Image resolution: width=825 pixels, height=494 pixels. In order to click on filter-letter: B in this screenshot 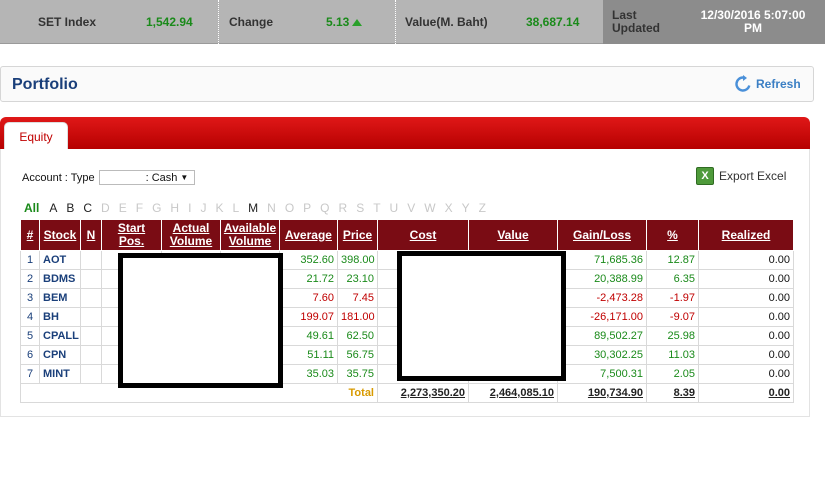, I will do `click(70, 208)`.